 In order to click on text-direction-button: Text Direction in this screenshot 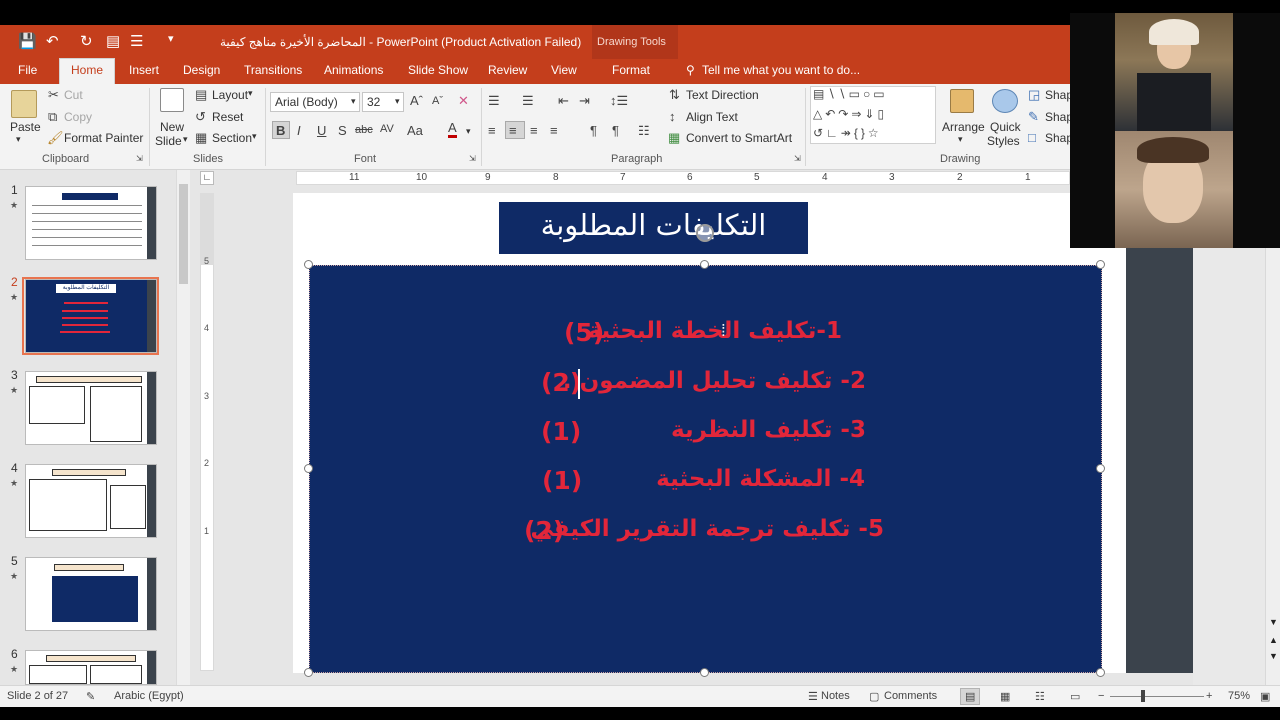, I will do `click(722, 95)`.